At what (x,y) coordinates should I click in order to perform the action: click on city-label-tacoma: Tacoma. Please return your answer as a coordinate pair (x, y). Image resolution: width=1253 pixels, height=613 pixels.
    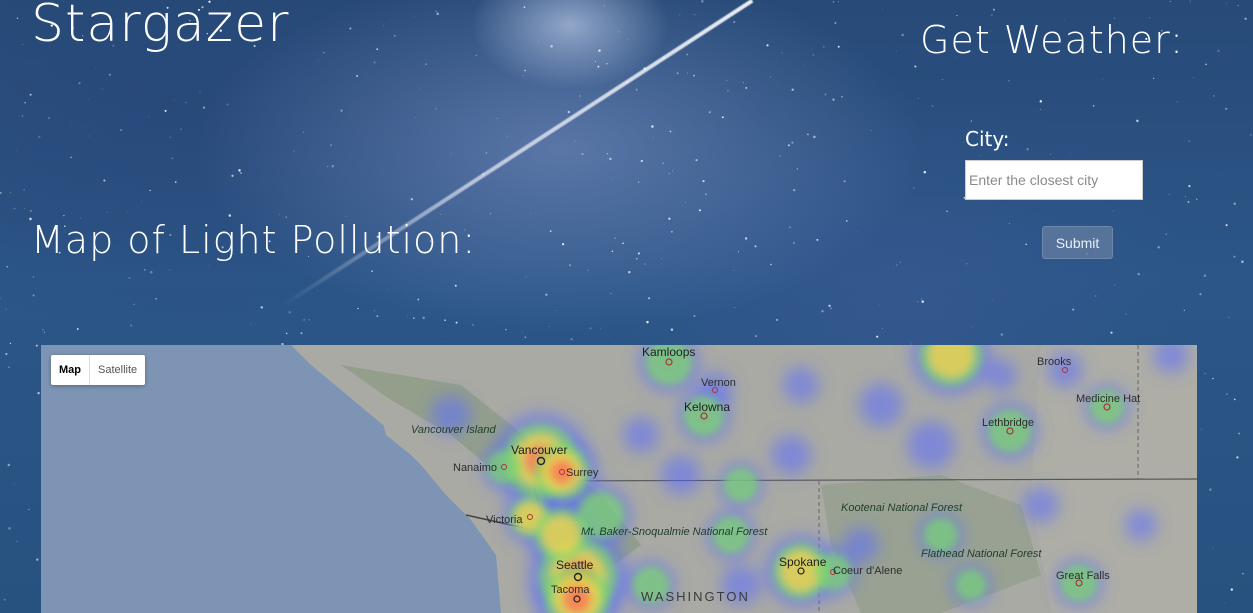
    Looking at the image, I should click on (570, 590).